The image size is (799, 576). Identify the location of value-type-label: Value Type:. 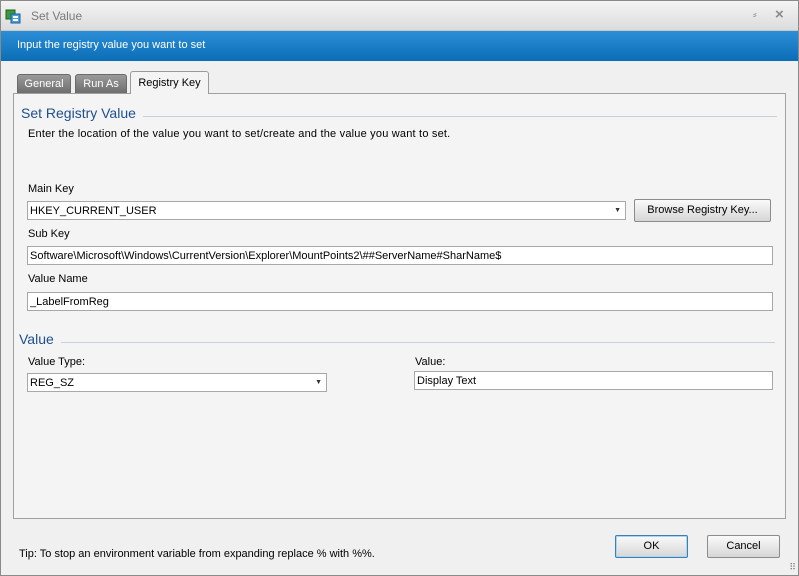
(57, 362).